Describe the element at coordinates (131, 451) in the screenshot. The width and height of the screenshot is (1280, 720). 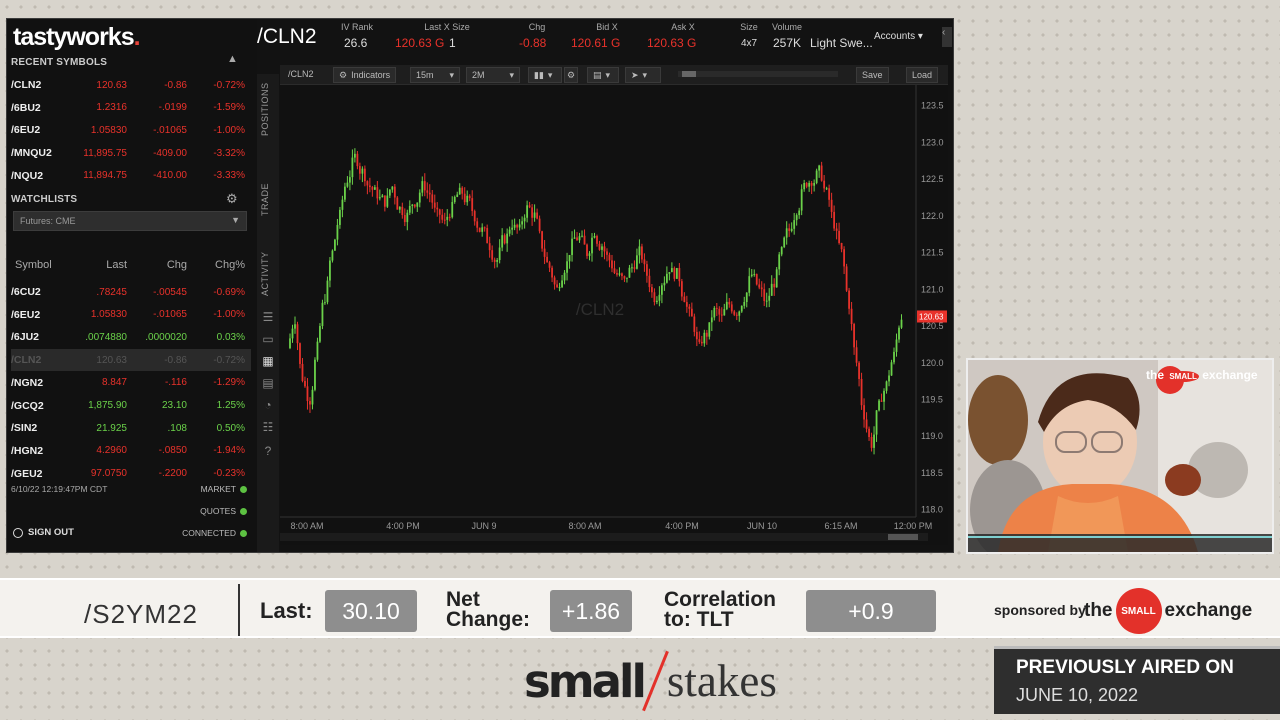
I see `watchlist-row: /HGN2 4.2960 -.0850 -1.94%` at that location.